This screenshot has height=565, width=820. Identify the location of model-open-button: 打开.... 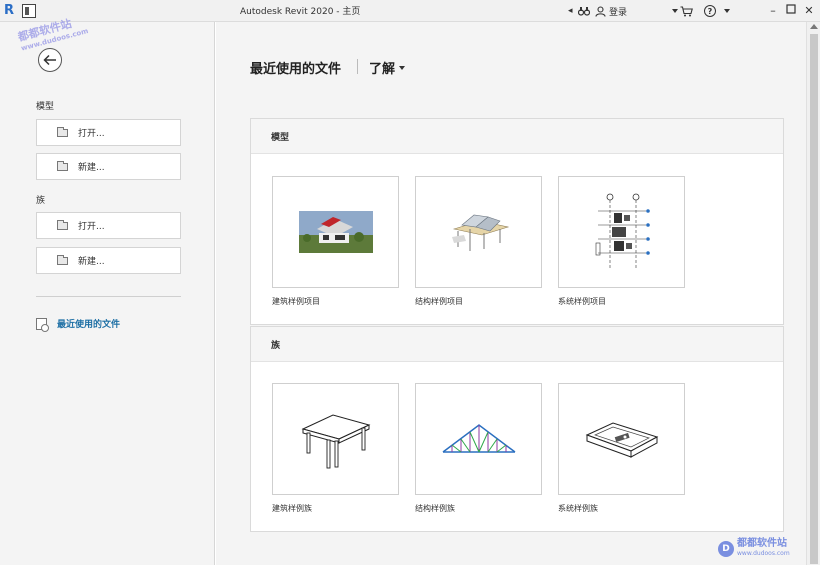
(108, 132).